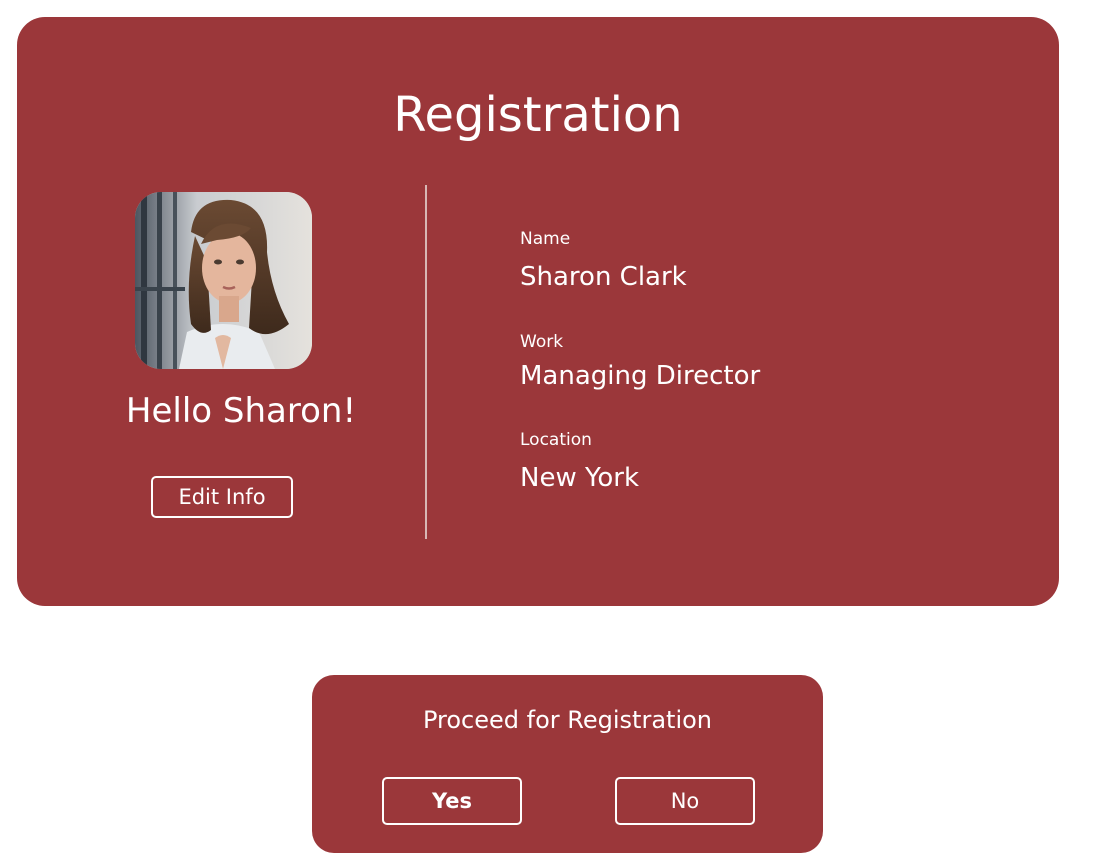 The image size is (1096, 866). I want to click on yes-button: Yes, so click(452, 801).